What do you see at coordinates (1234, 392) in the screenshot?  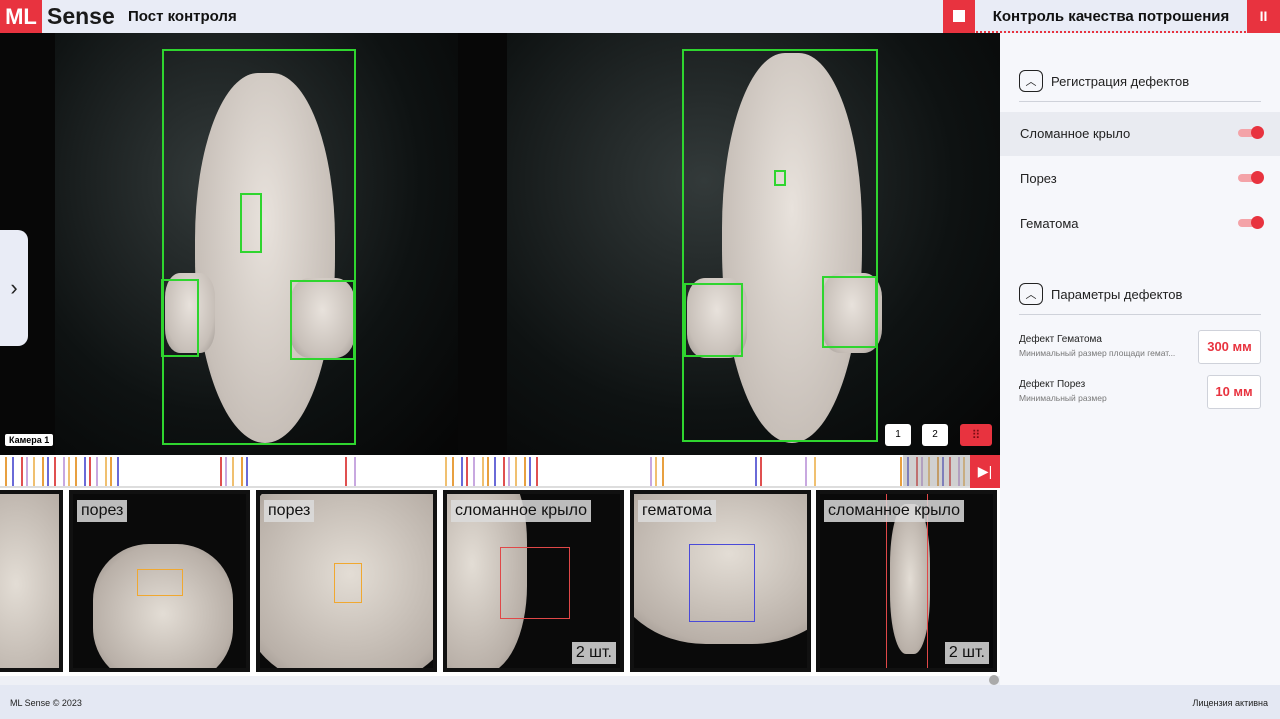 I see `cut-size-input: 10 мм` at bounding box center [1234, 392].